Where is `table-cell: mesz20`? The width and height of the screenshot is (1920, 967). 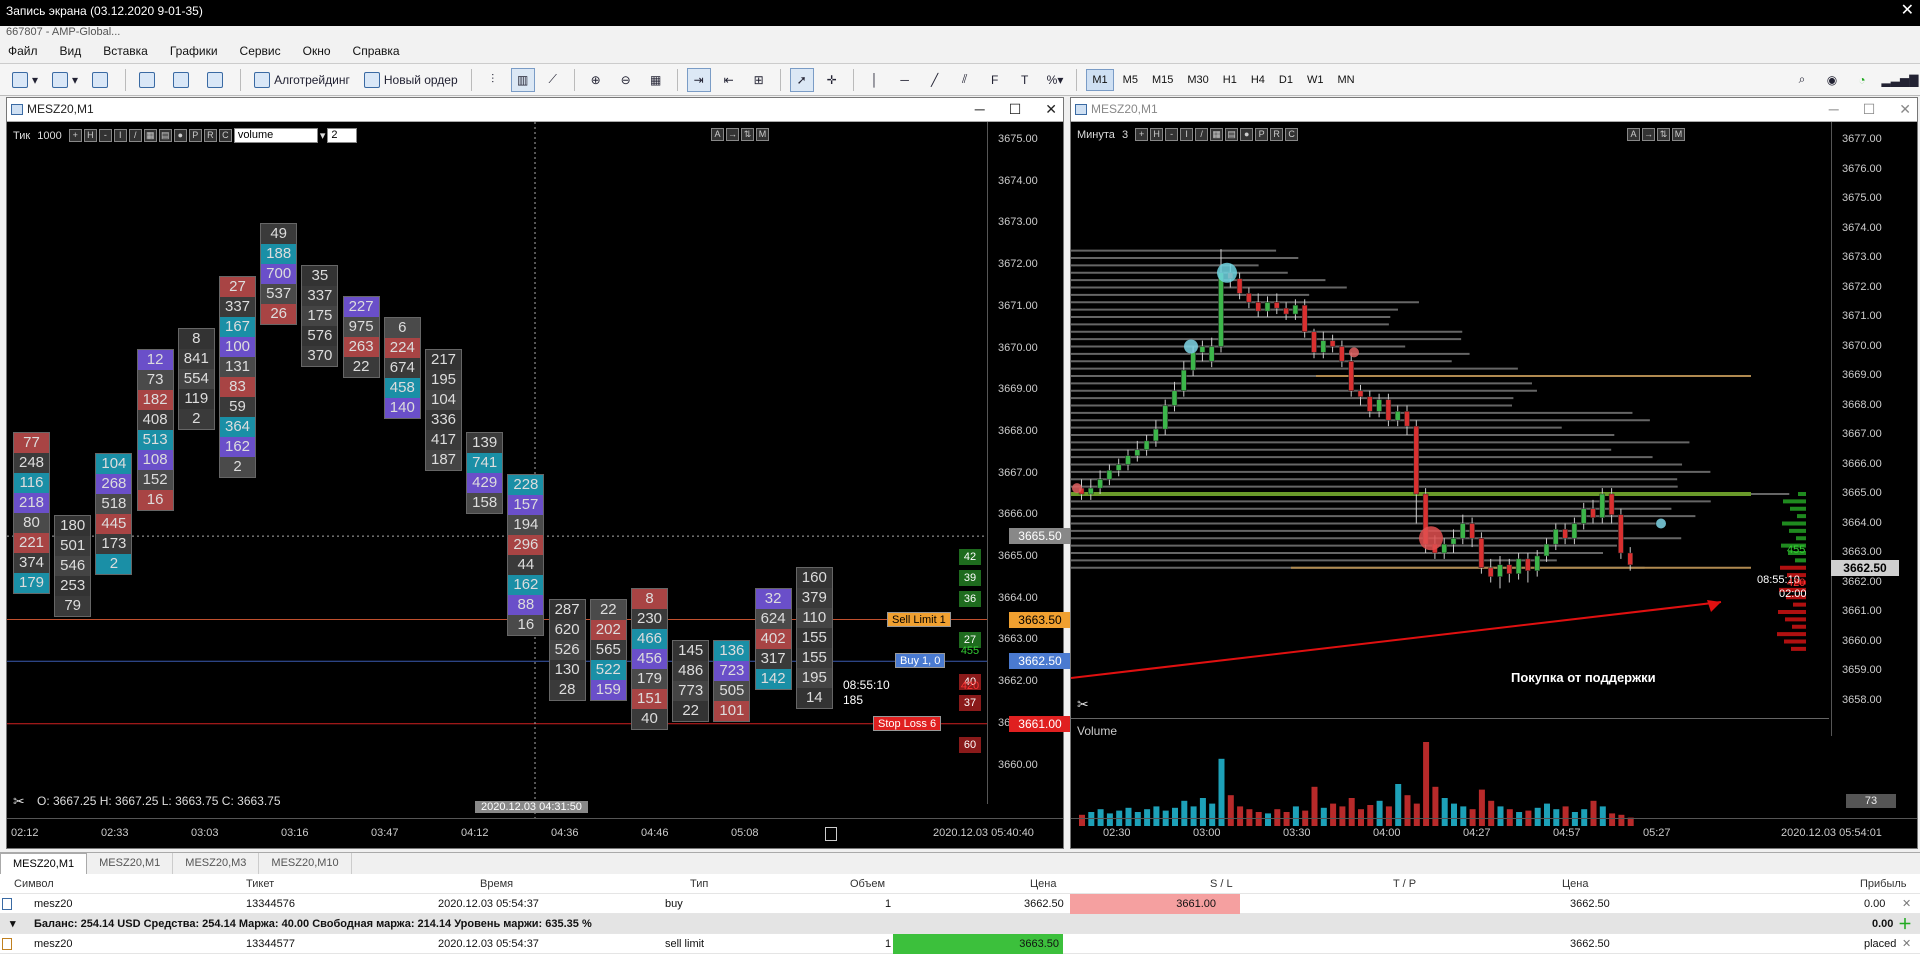 table-cell: mesz20 is located at coordinates (53, 944).